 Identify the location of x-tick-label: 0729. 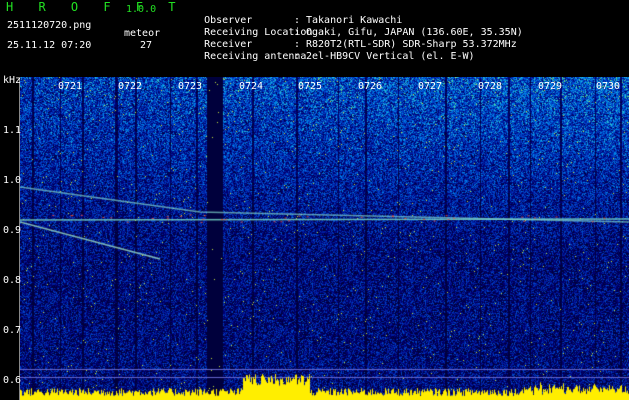
(550, 86).